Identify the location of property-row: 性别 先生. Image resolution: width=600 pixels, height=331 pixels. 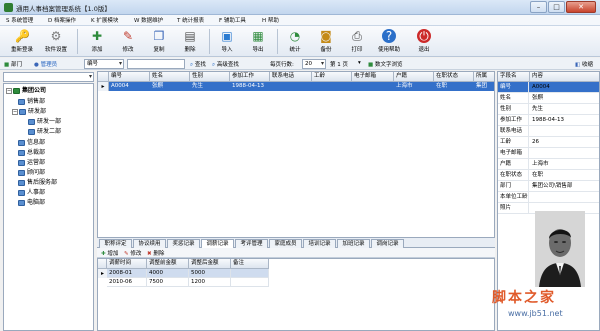
(548, 109).